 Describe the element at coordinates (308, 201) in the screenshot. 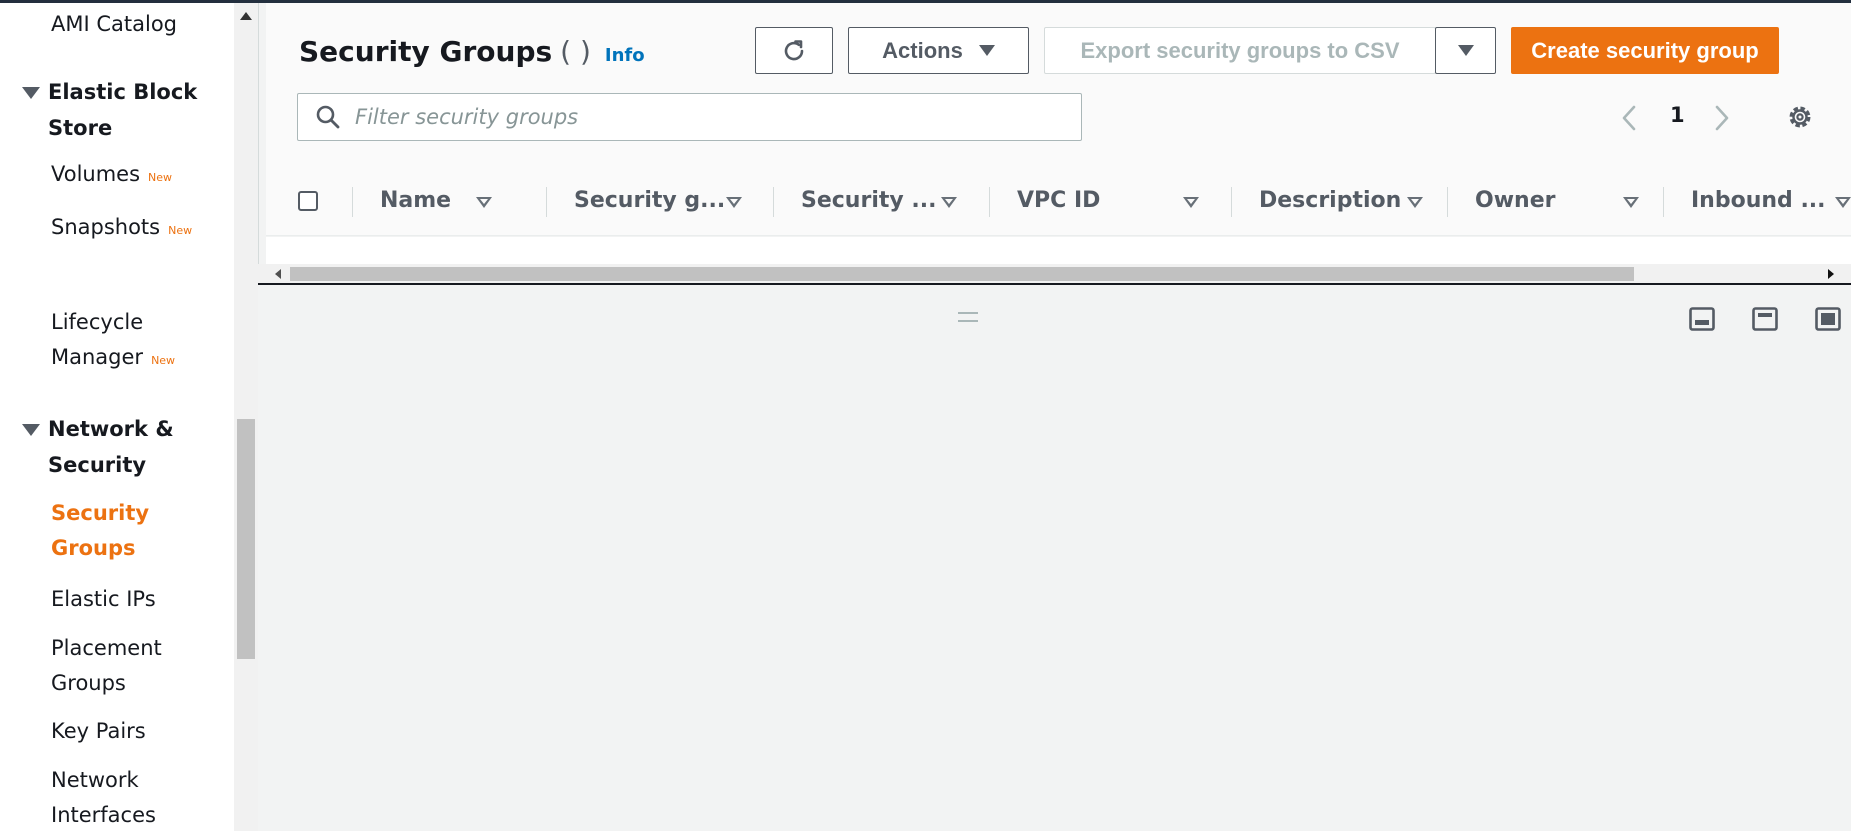

I see `select-all-checkbox` at that location.